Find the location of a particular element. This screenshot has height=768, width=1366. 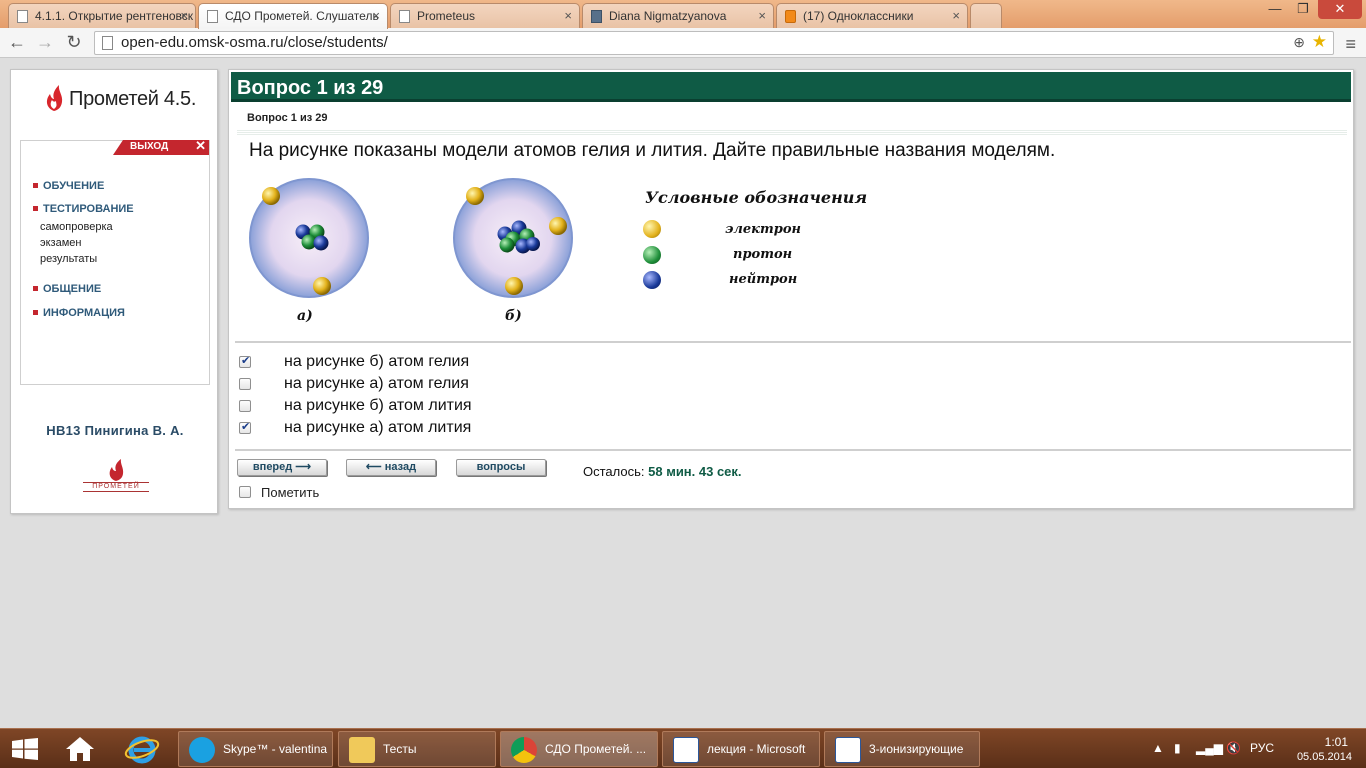

explorer-home-icon is located at coordinates (80, 749).